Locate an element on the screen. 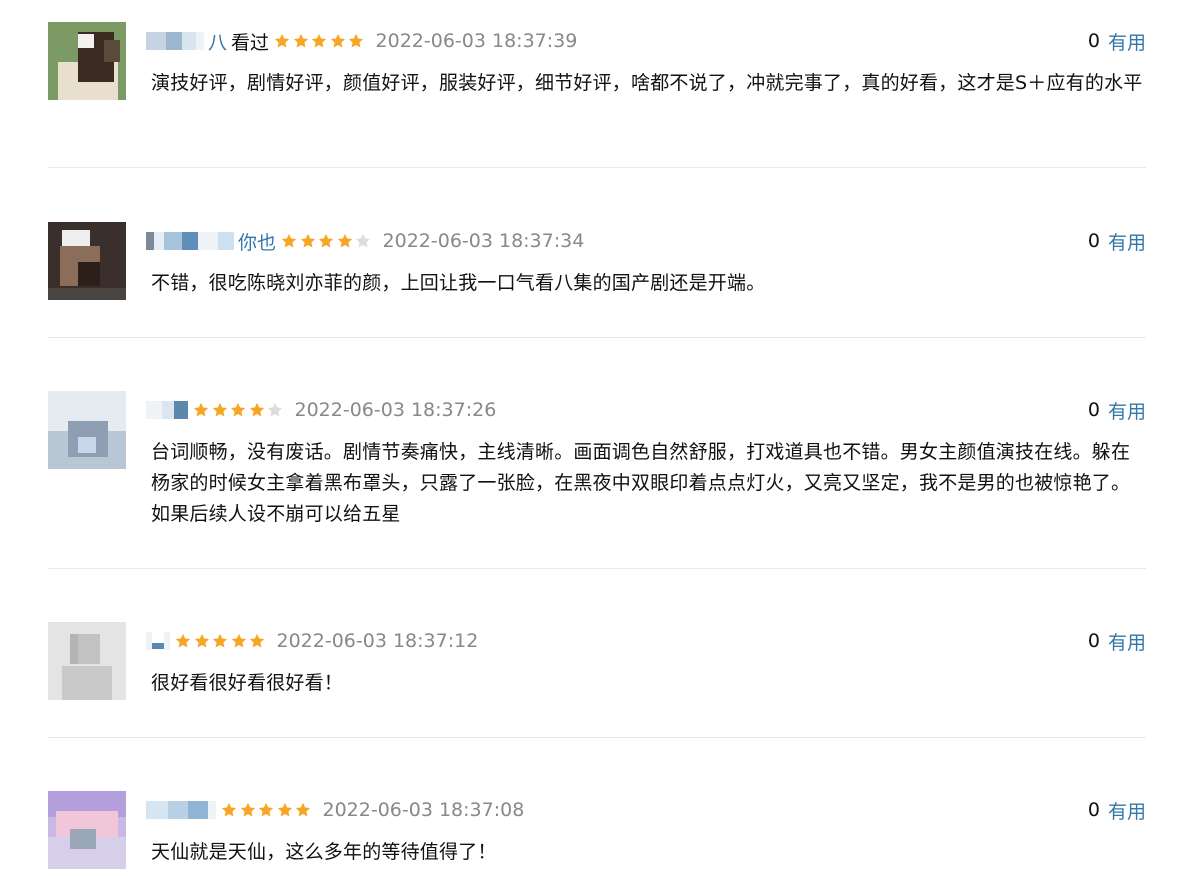 The width and height of the screenshot is (1200, 878). review-time: 2022-06-03 18:37:39 is located at coordinates (476, 41).